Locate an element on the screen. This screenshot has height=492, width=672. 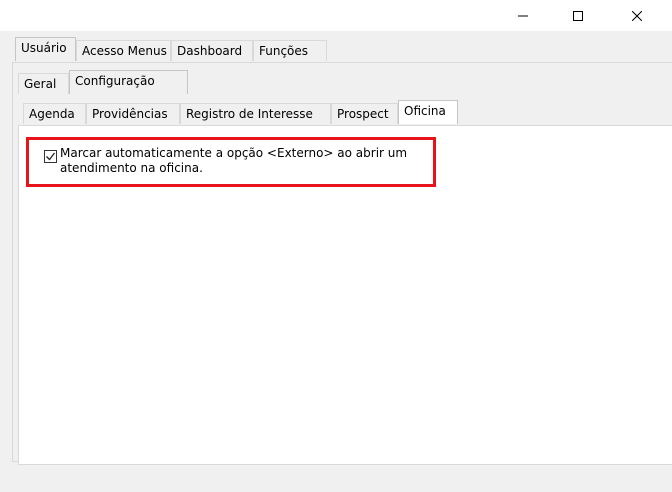
tab-providencias: Providências is located at coordinates (133, 113).